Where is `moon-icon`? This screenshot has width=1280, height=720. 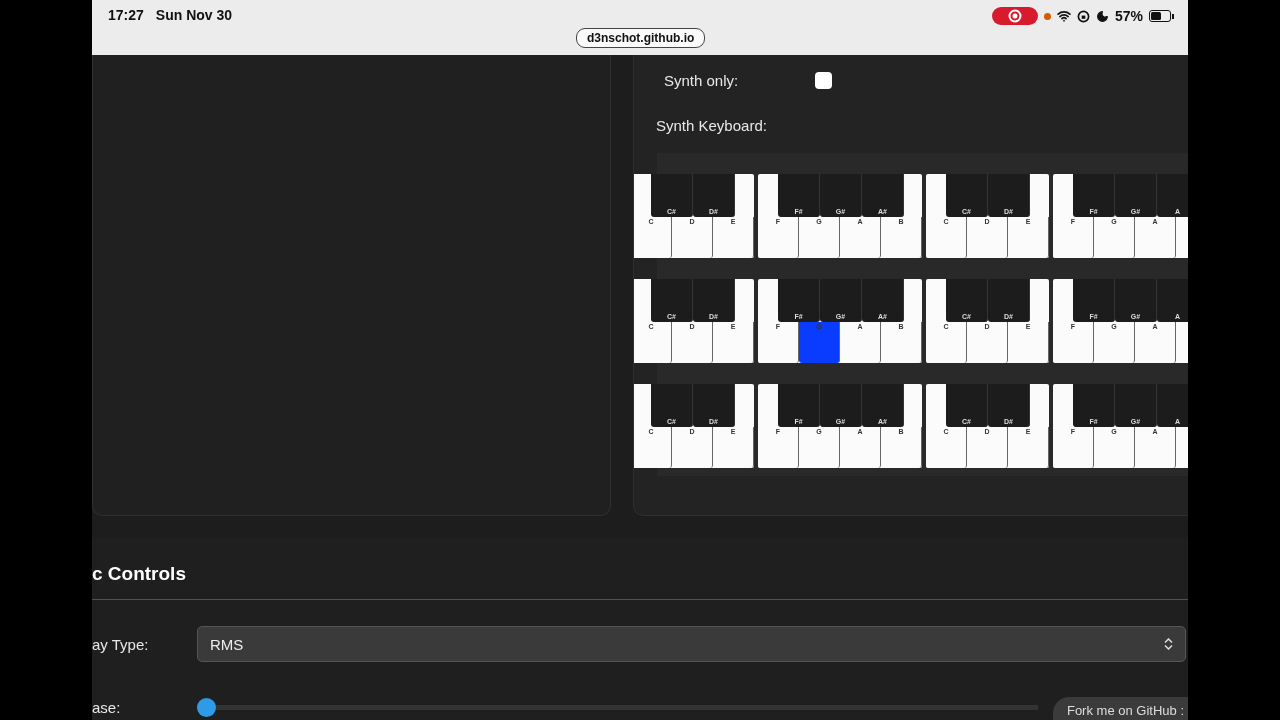 moon-icon is located at coordinates (1102, 16).